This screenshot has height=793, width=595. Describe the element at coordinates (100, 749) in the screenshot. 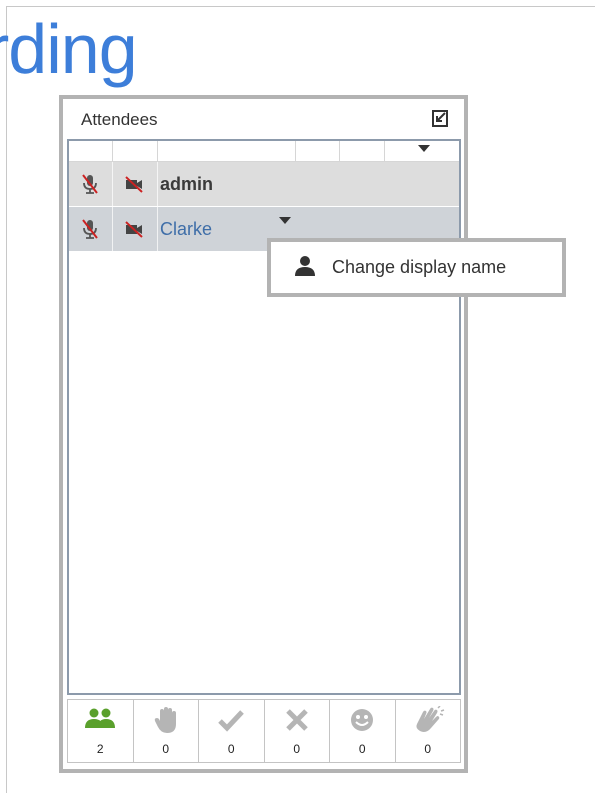

I see `stat-count: 2` at that location.